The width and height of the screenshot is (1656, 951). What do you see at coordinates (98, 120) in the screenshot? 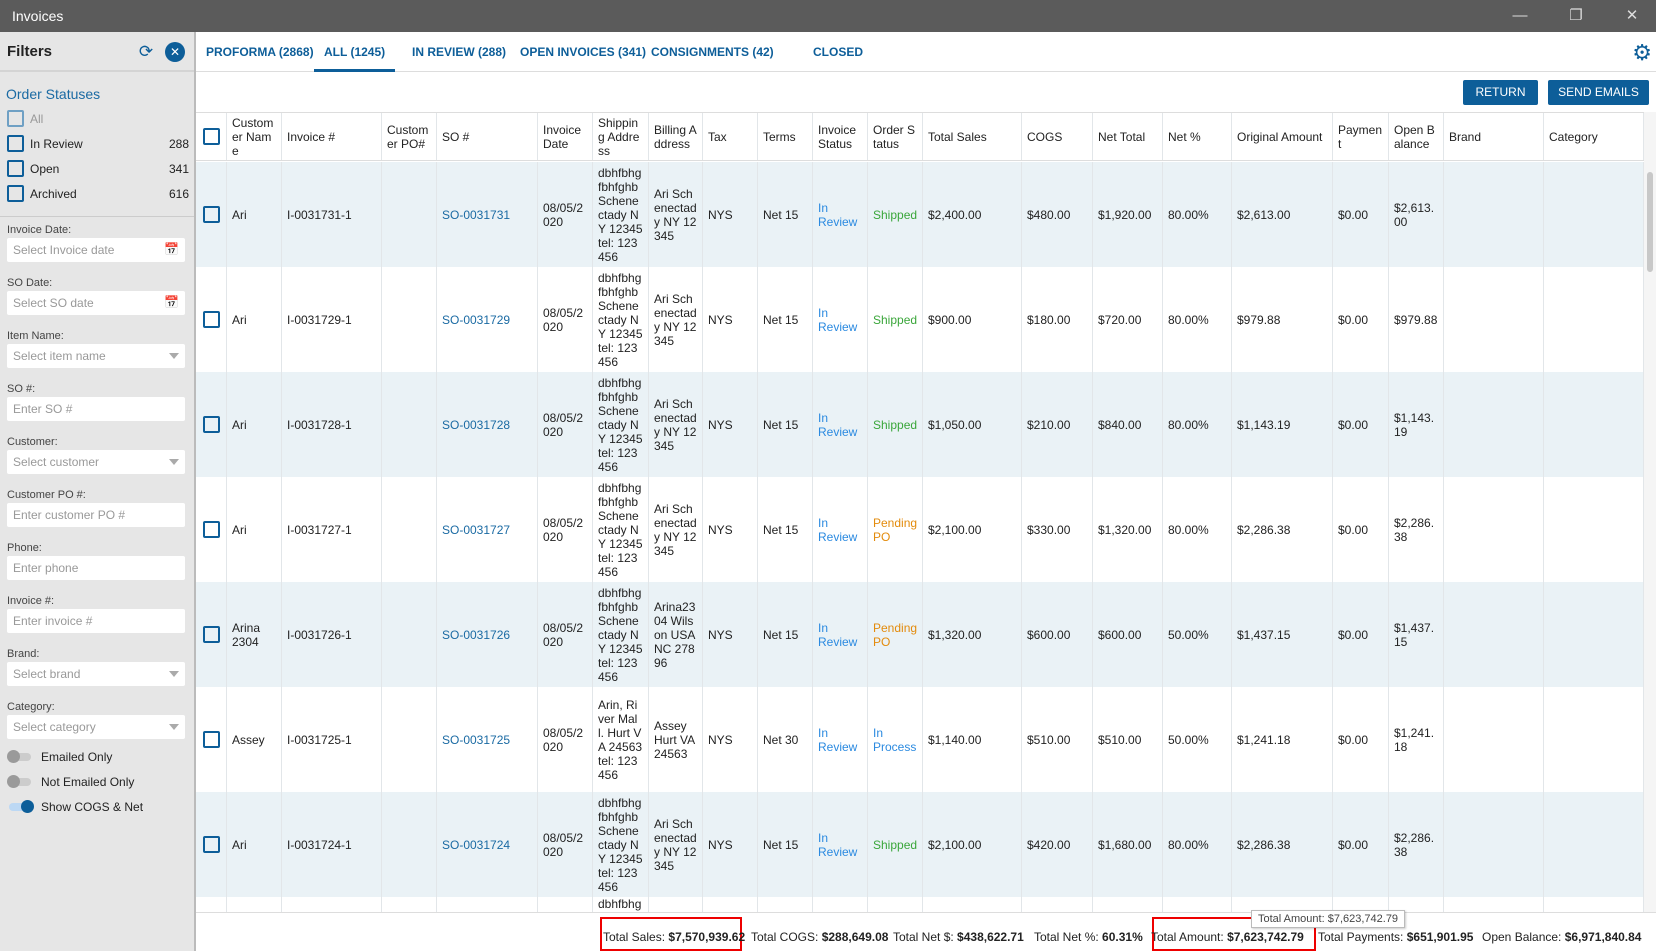
I see `status-all: All` at bounding box center [98, 120].